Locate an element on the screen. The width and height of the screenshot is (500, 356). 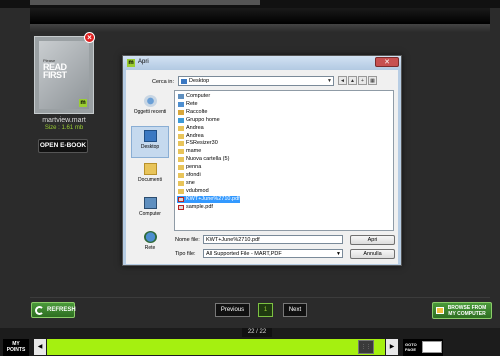
file-name-text: mame is located at coordinates (194, 151).